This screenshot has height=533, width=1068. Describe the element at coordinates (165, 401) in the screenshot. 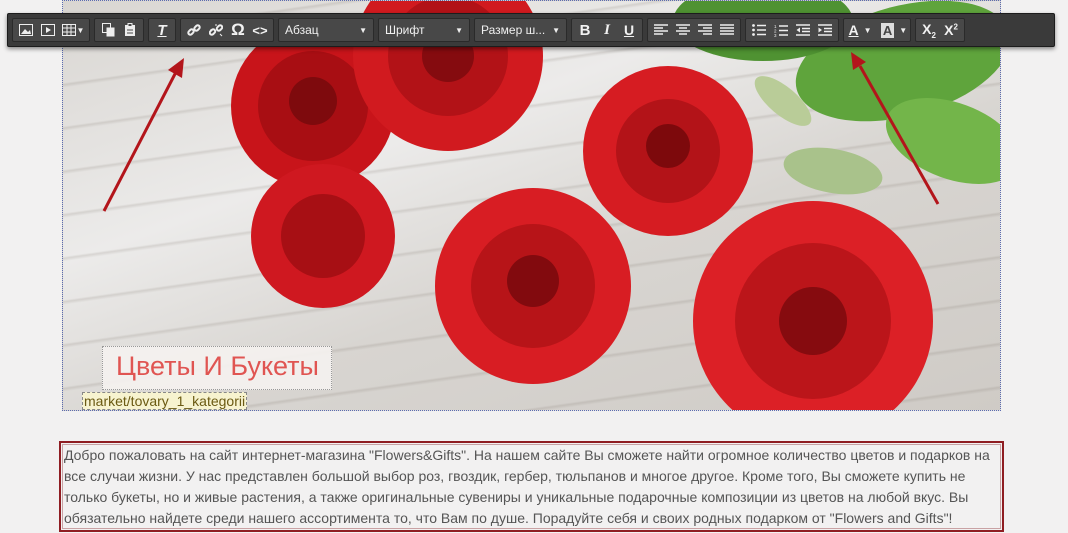

I see `url-tag: market/tovary_1_kategorii` at that location.